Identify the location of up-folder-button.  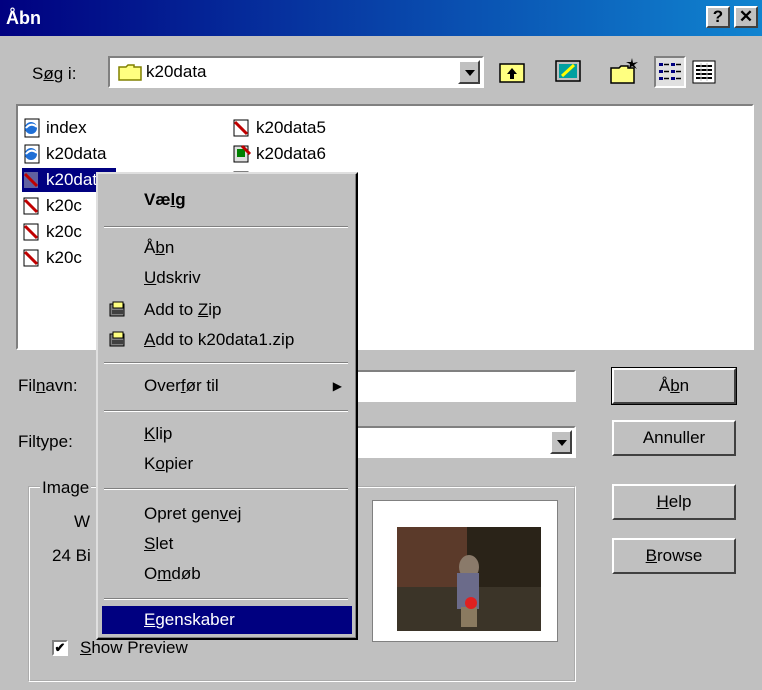
(512, 72).